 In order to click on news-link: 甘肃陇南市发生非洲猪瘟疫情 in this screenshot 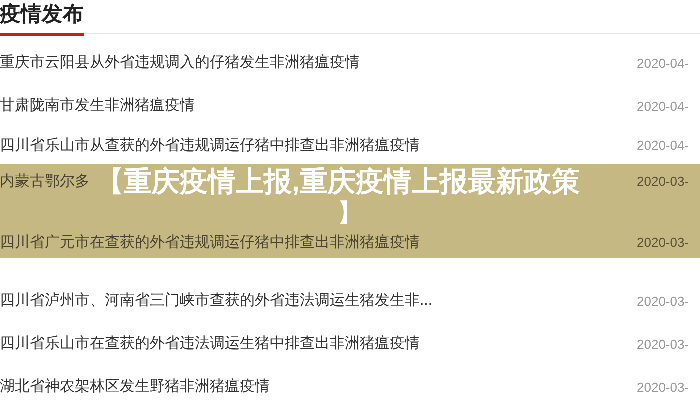, I will do `click(97, 106)`.